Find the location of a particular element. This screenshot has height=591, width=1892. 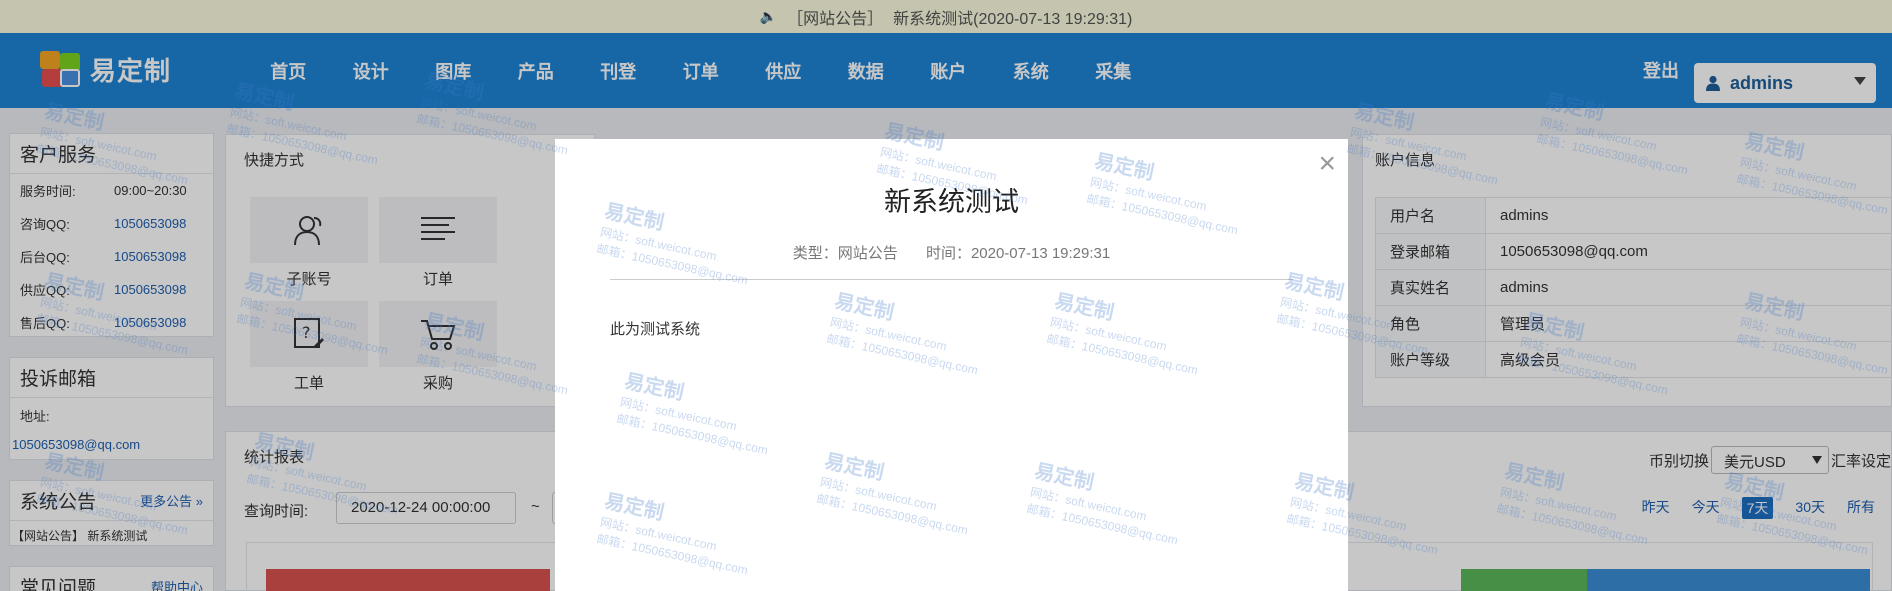

modal-meta: 类型：网站公告 时间：2020-07-13 19:29:31 is located at coordinates (951, 252).